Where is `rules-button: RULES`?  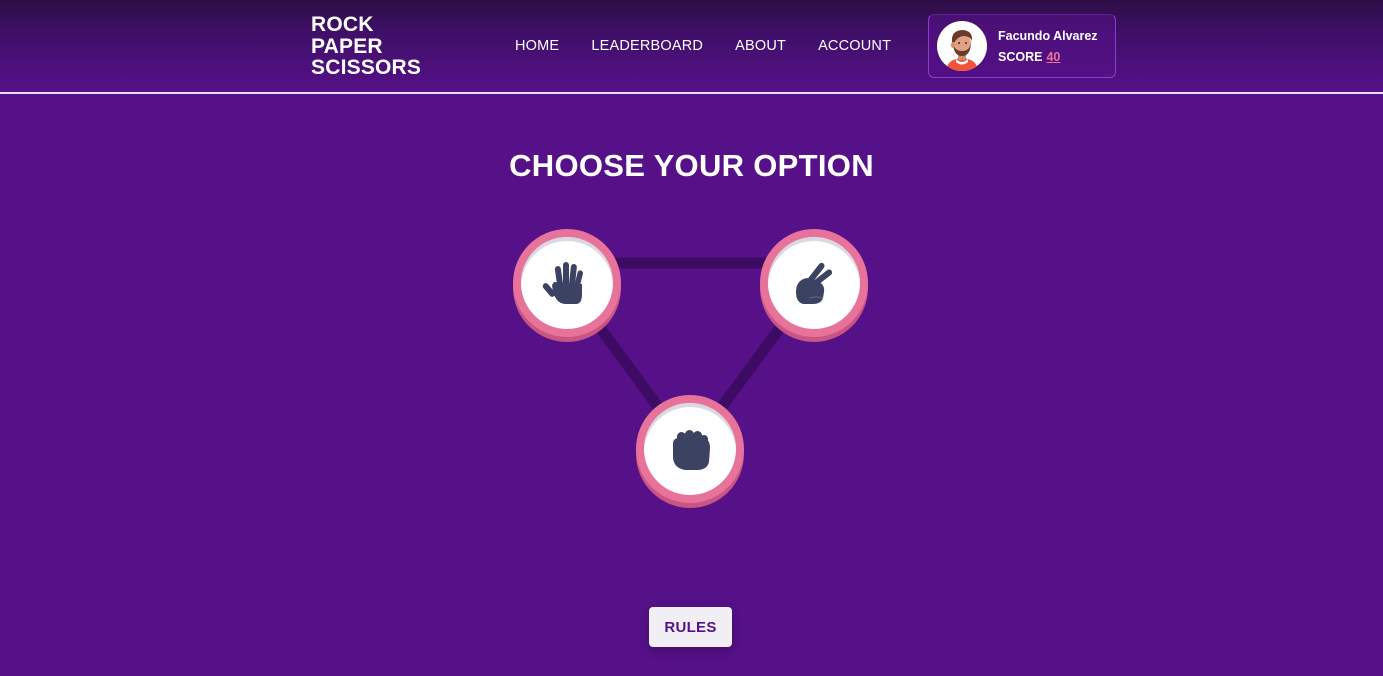
rules-button: RULES is located at coordinates (690, 627).